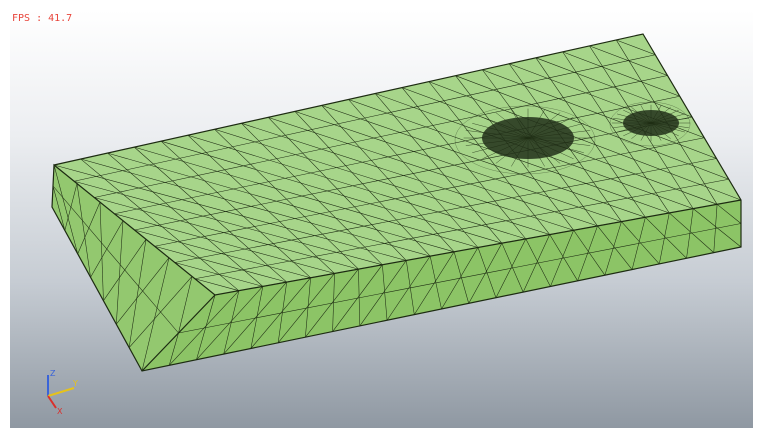  Describe the element at coordinates (53, 373) in the screenshot. I see `z-axis-label: Z` at that location.